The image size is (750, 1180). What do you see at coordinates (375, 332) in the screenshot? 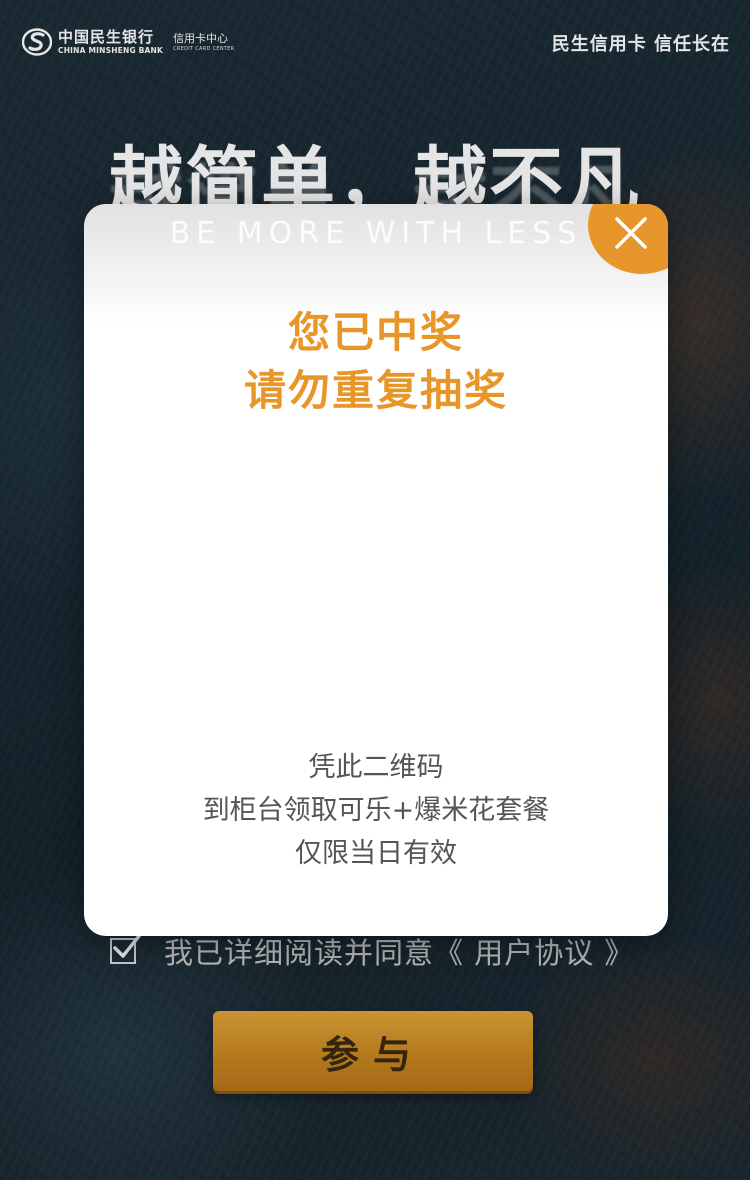
I see `prize-title-line1: 您已中奖` at bounding box center [375, 332].